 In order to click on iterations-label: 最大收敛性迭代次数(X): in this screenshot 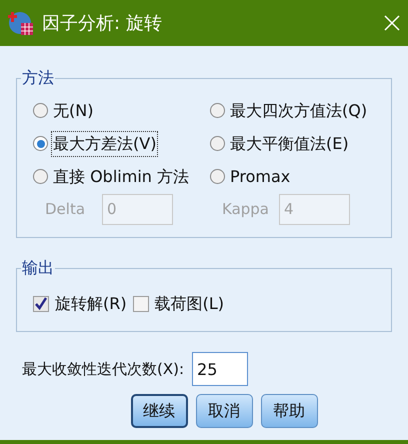, I will do `click(103, 369)`.